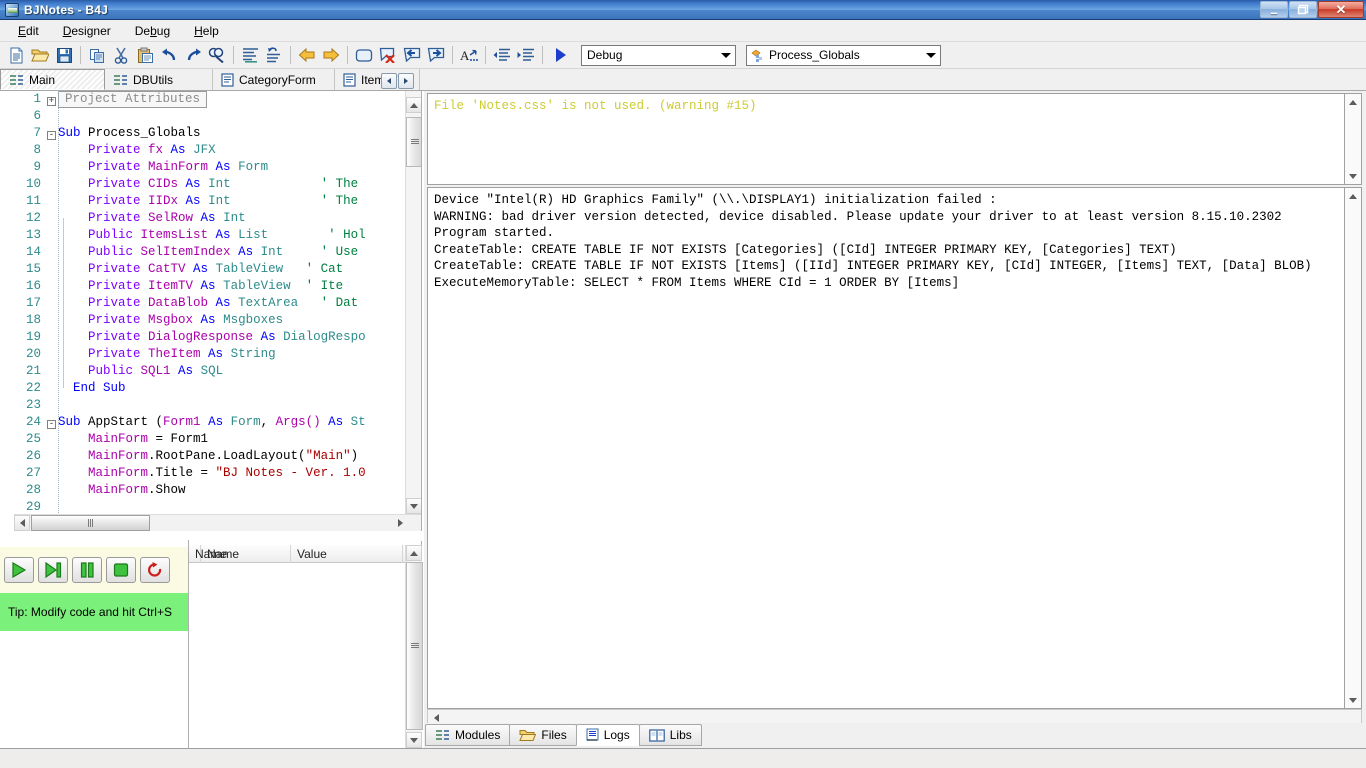  I want to click on close-button: ✕, so click(1341, 9).